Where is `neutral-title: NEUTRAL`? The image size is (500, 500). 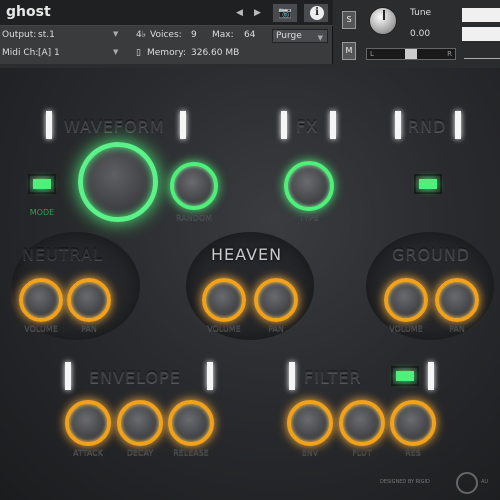
neutral-title: NEUTRAL is located at coordinates (62, 254).